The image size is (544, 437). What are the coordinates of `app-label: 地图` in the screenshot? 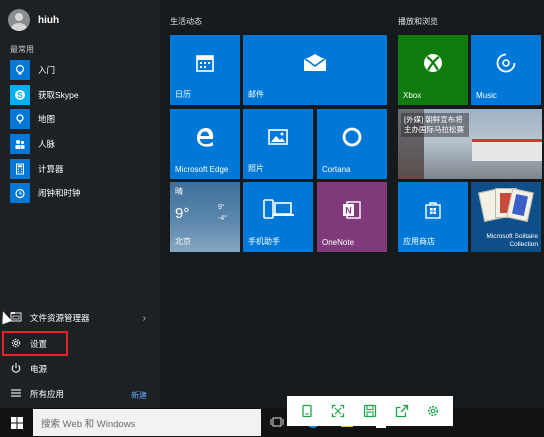 It's located at (47, 119).